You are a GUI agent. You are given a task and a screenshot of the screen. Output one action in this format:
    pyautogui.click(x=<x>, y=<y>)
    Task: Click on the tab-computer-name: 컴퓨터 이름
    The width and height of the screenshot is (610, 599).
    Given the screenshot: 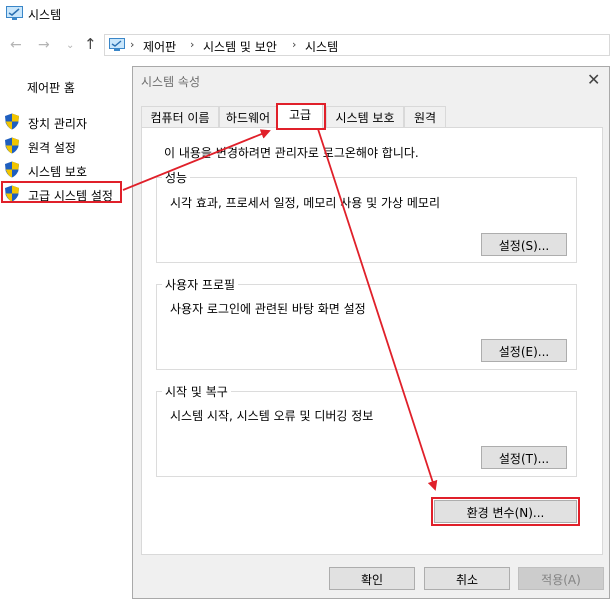 What is the action you would take?
    pyautogui.click(x=180, y=116)
    